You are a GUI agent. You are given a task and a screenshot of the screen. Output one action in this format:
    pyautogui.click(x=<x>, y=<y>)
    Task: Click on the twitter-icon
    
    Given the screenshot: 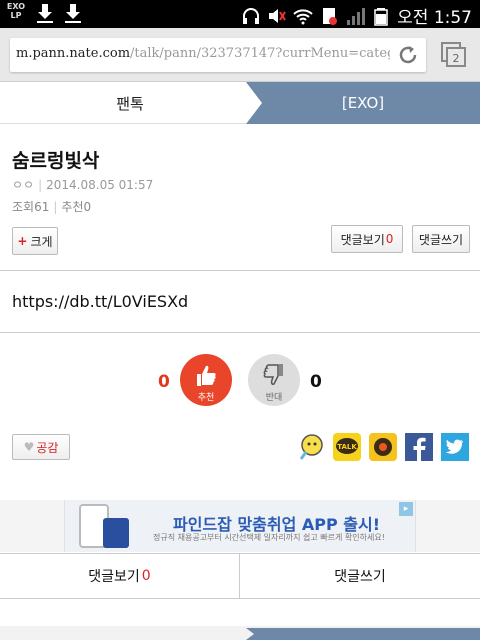 What is the action you would take?
    pyautogui.click(x=455, y=447)
    